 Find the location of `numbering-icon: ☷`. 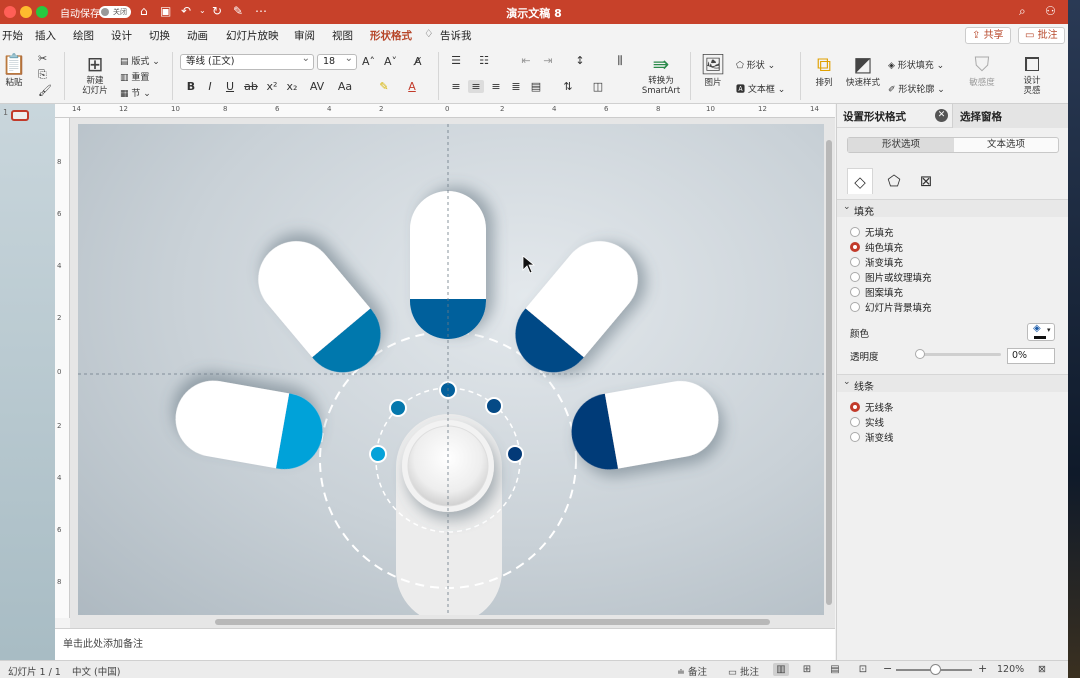

numbering-icon: ☷ is located at coordinates (484, 60).